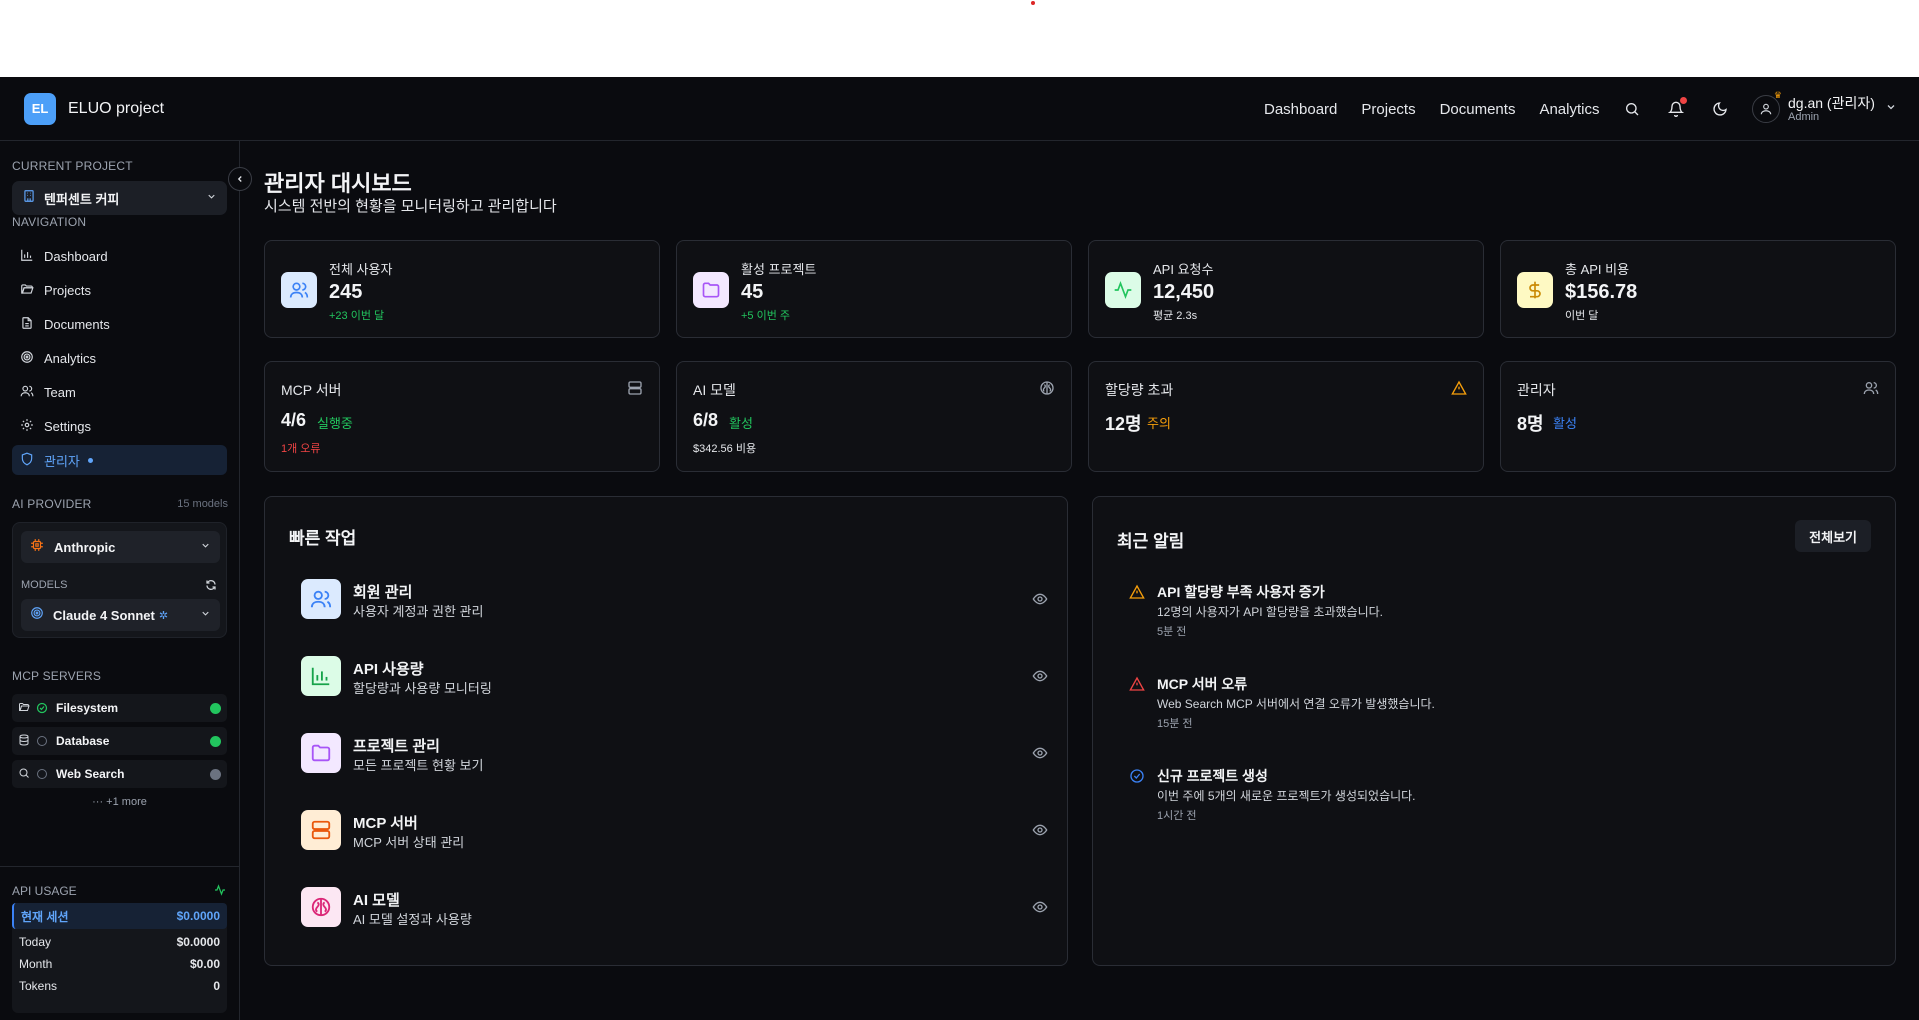  I want to click on stat-value: 6/8, so click(706, 420).